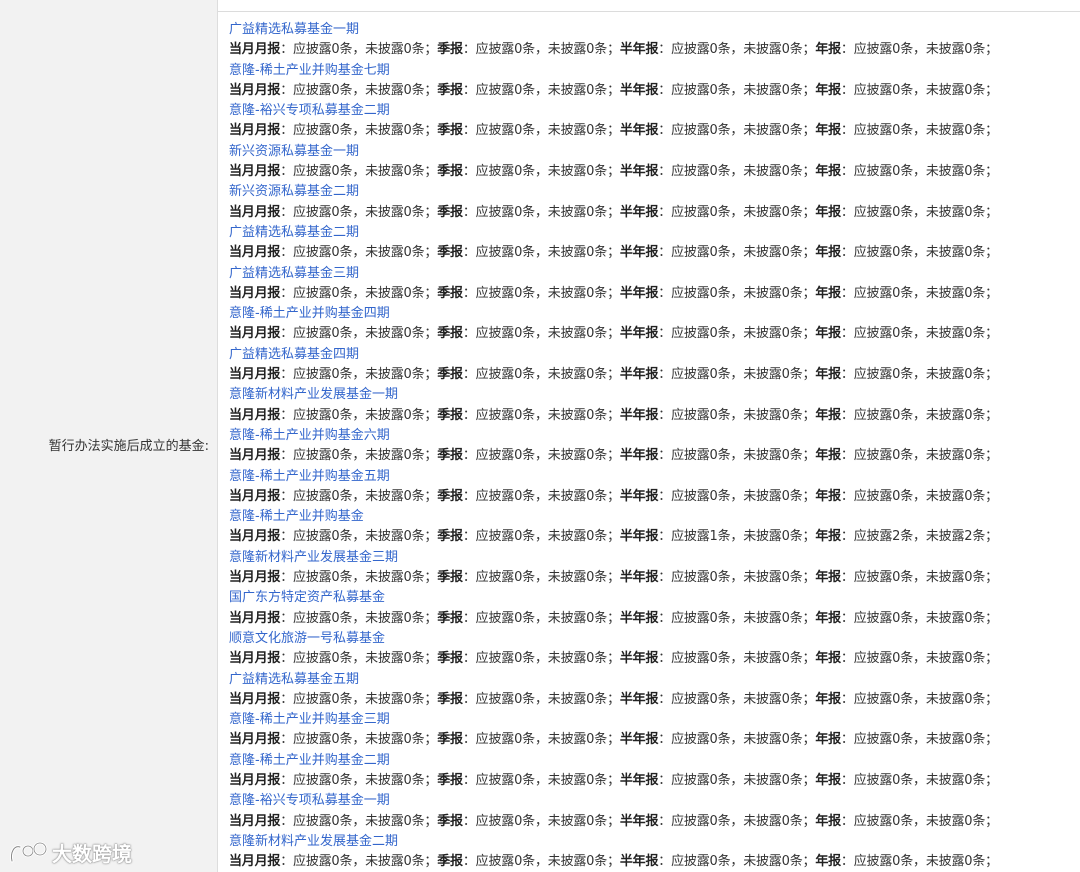 Image resolution: width=1080 pixels, height=872 pixels. I want to click on fund-name-link: 意隆-稀土产业并购基金三期, so click(651, 720).